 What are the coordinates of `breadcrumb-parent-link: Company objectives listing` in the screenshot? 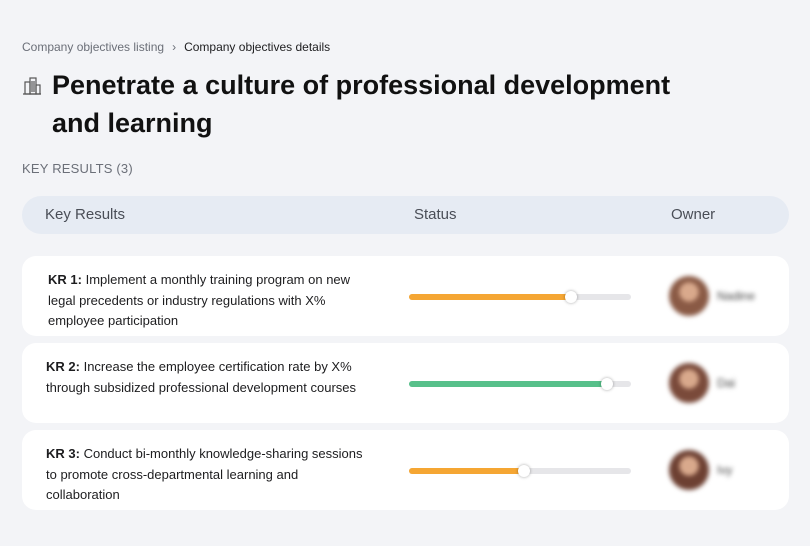 It's located at (93, 47).